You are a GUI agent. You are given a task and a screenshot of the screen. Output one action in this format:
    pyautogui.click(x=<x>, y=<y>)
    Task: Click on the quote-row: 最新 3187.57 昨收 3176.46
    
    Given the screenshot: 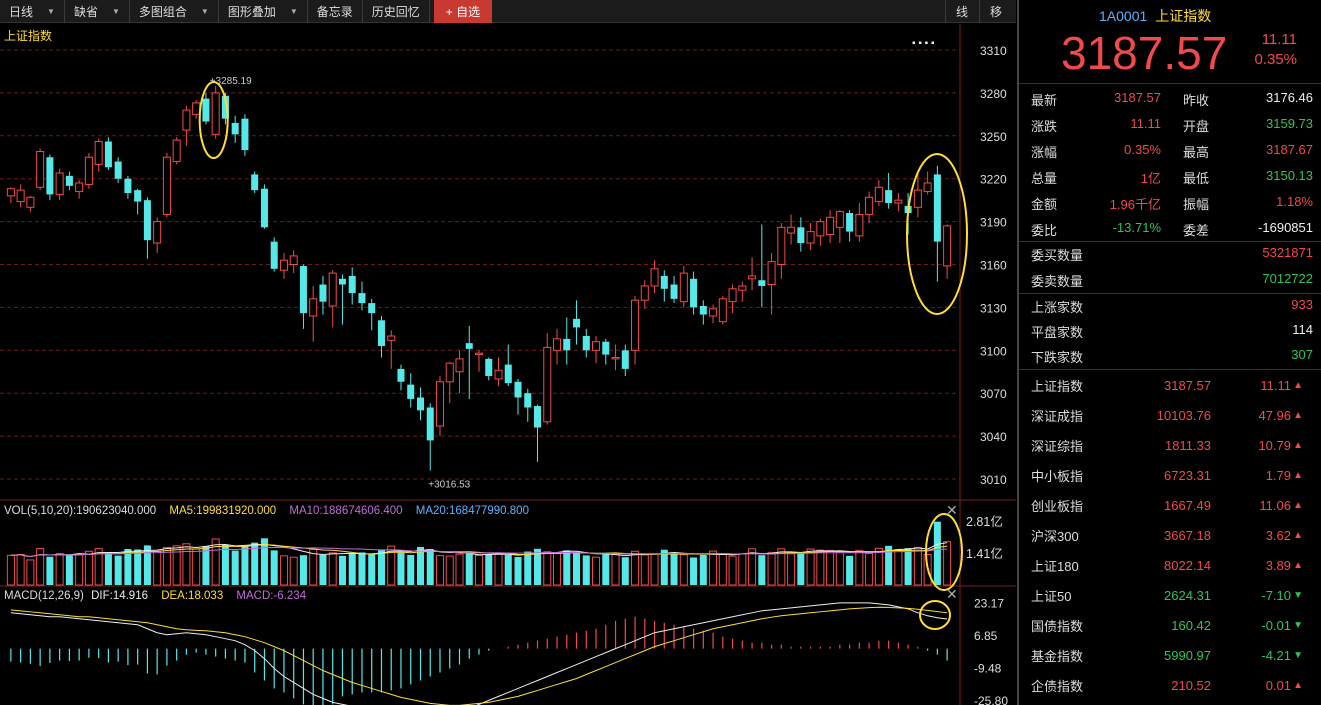 What is the action you would take?
    pyautogui.click(x=1170, y=99)
    